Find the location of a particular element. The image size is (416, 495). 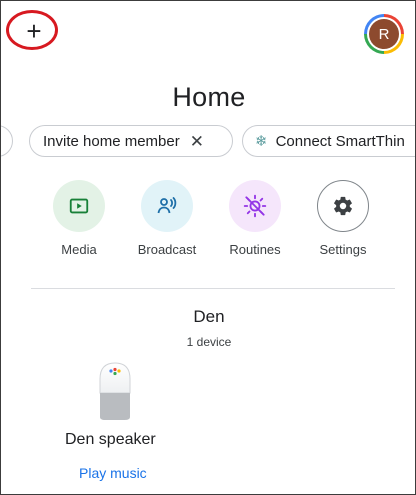

chip-connect-smartthings: ❄ Connect SmartThin is located at coordinates (328, 141).